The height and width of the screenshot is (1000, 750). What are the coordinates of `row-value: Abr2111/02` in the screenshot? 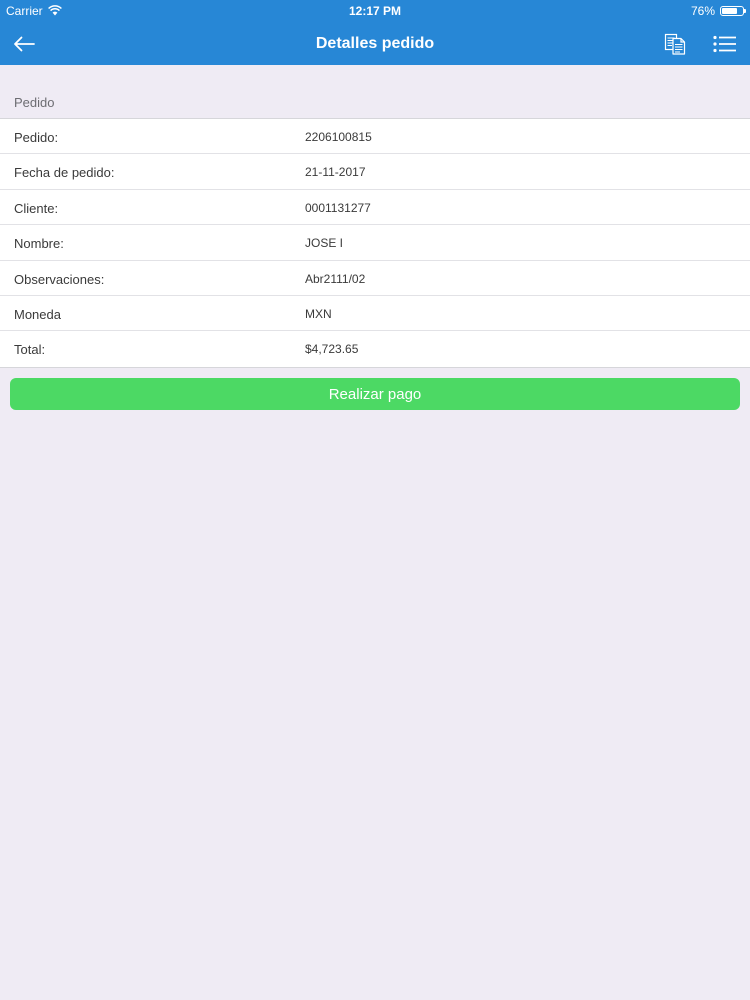 It's located at (335, 278).